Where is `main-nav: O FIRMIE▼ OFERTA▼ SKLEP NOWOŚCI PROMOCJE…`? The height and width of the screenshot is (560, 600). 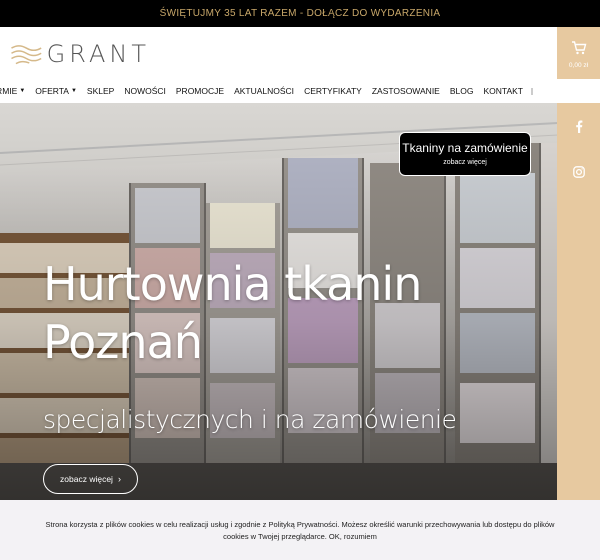 main-nav: O FIRMIE▼ OFERTA▼ SKLEP NOWOŚCI PROMOCJE… is located at coordinates (278, 91).